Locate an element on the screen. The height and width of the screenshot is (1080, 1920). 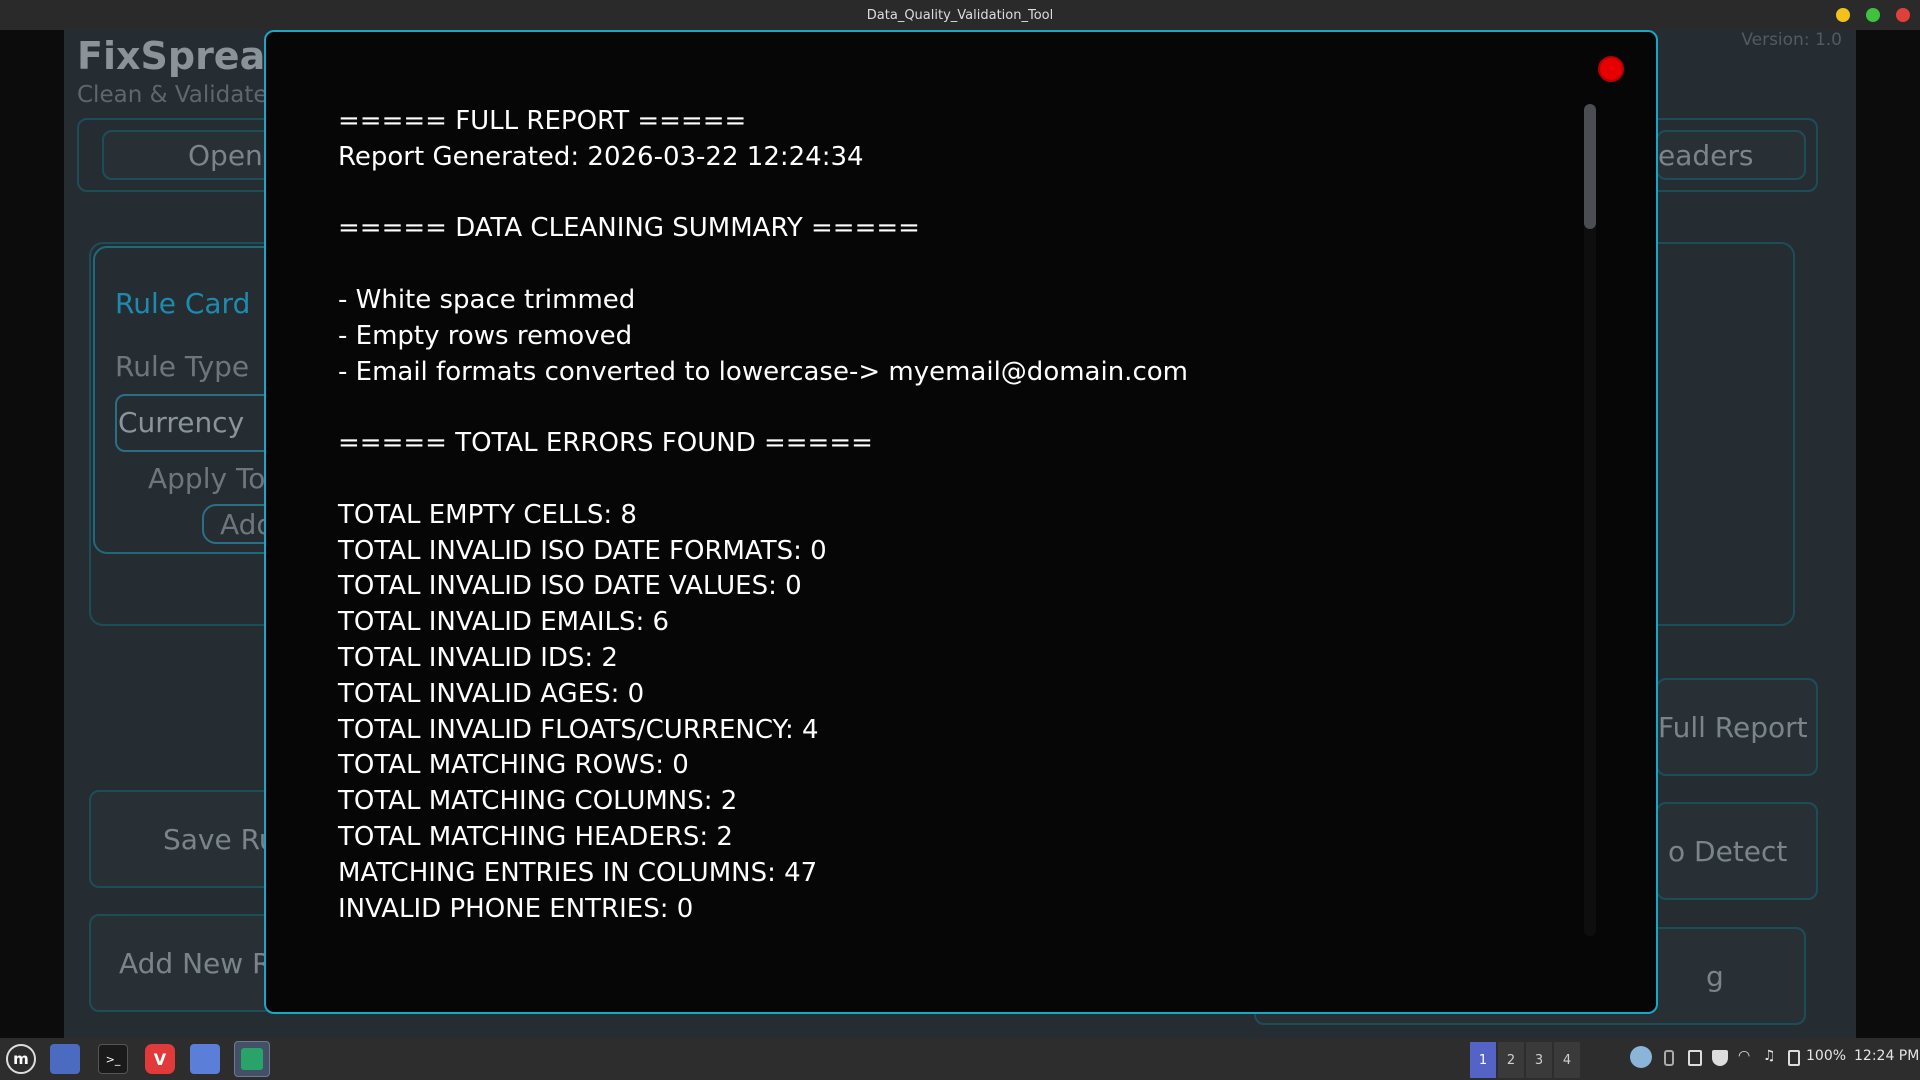
clock: 12:24 PM is located at coordinates (1886, 1056).